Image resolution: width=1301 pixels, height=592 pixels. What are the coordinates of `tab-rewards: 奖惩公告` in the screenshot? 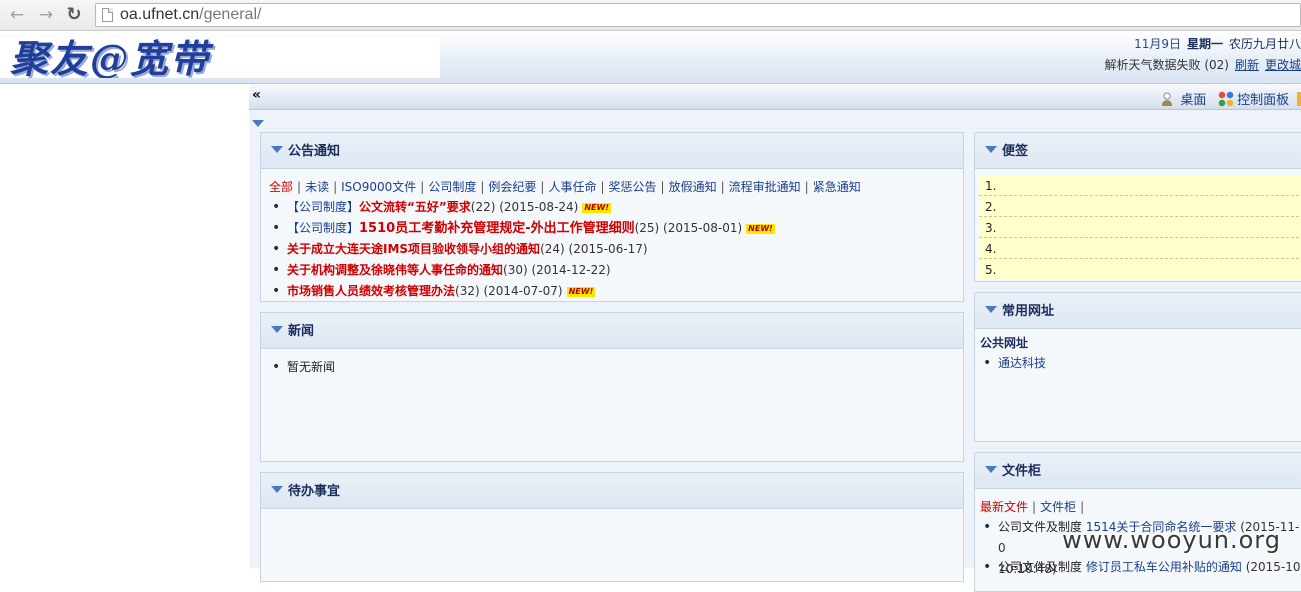 It's located at (633, 187).